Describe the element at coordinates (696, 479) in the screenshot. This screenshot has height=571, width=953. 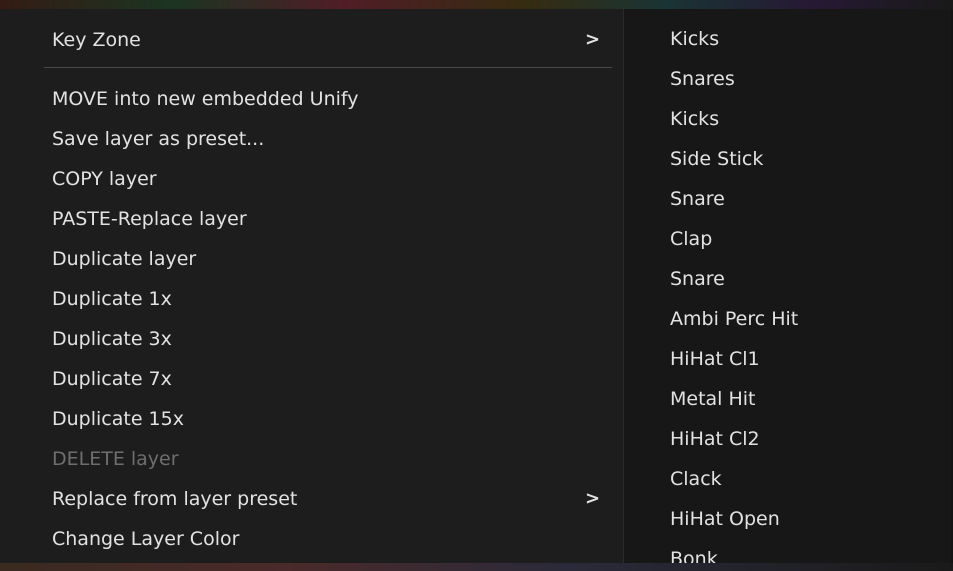
I see `submenu-item-label: Clack` at that location.